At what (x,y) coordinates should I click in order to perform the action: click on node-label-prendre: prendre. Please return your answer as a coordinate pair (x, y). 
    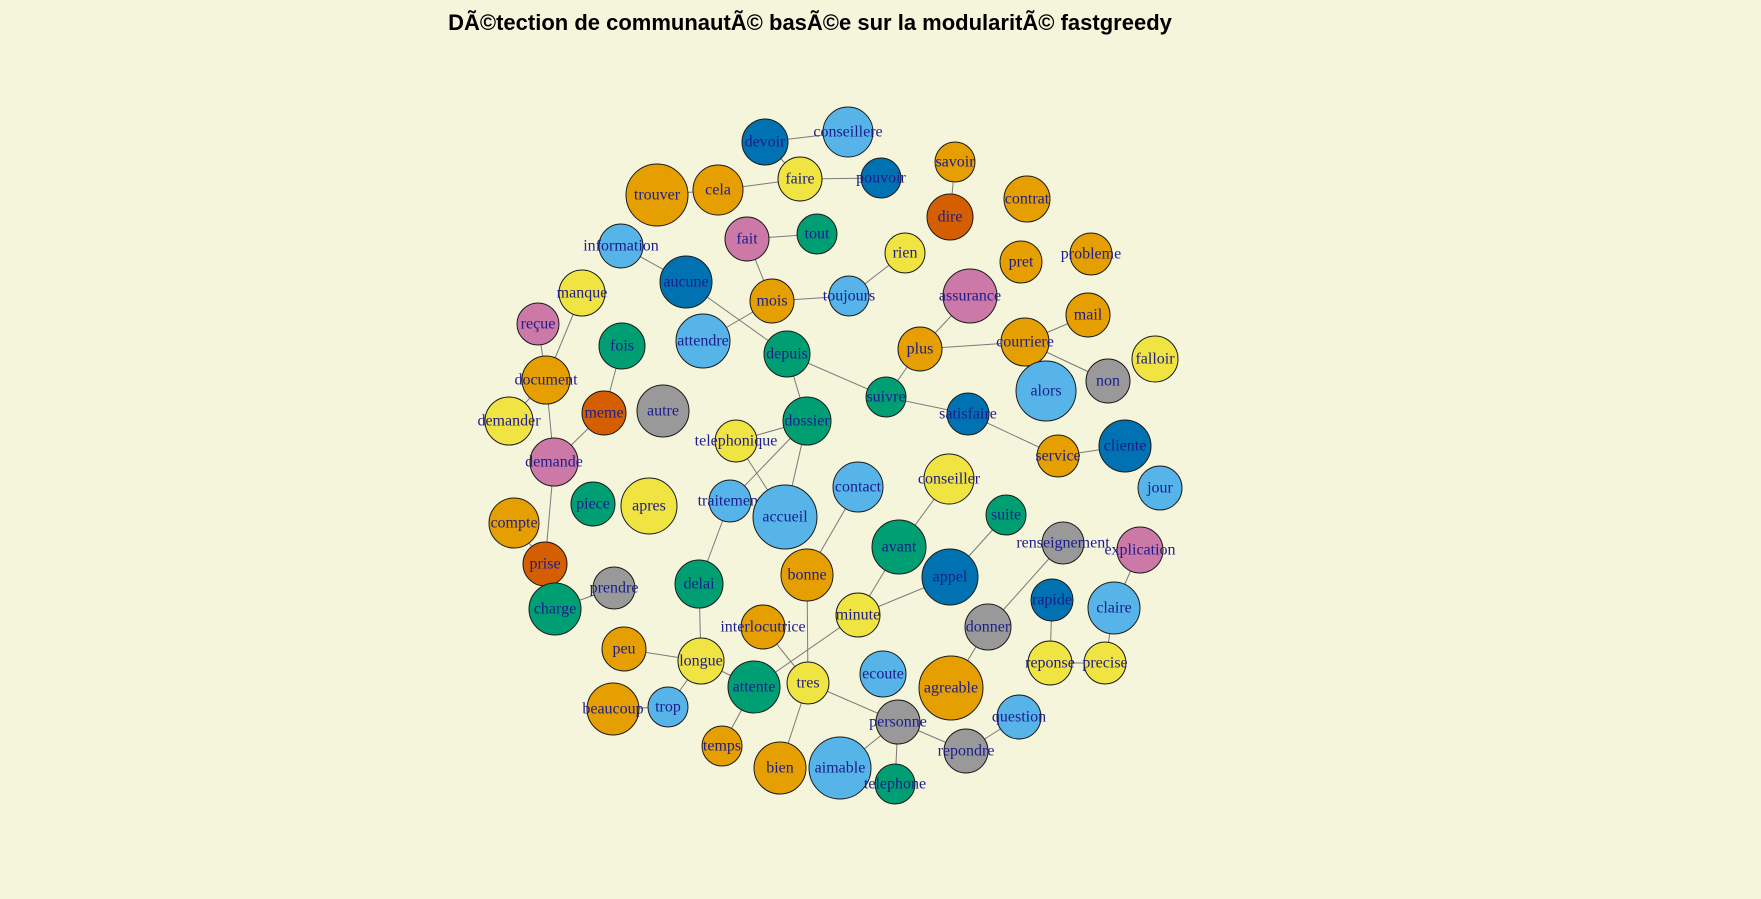
    Looking at the image, I should click on (614, 588).